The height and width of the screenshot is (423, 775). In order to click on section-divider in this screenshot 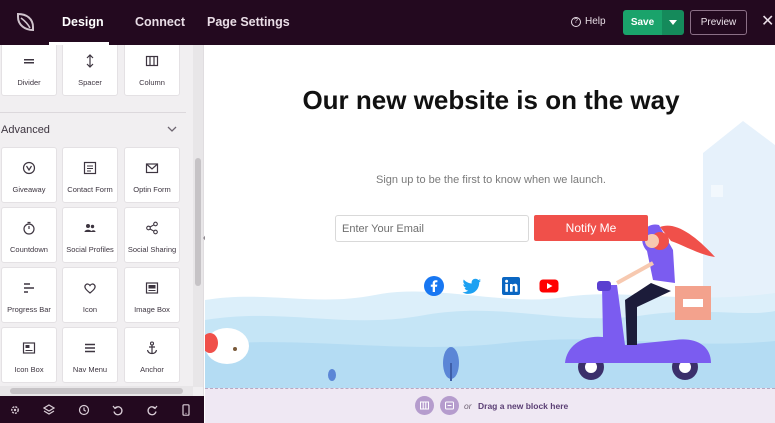, I will do `click(93, 112)`.